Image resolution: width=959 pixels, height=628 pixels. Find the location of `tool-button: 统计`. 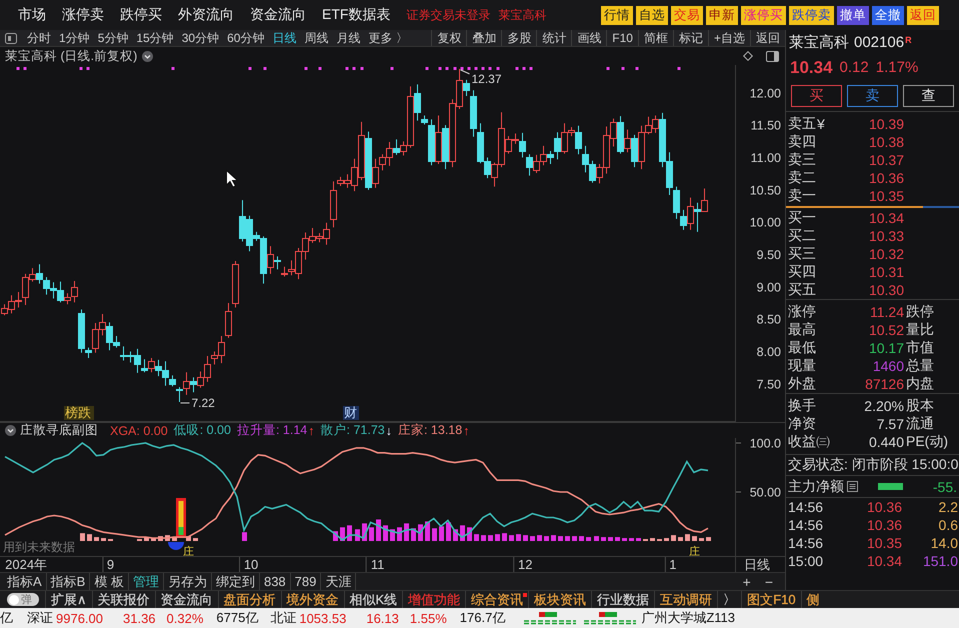

tool-button: 统计 is located at coordinates (554, 38).